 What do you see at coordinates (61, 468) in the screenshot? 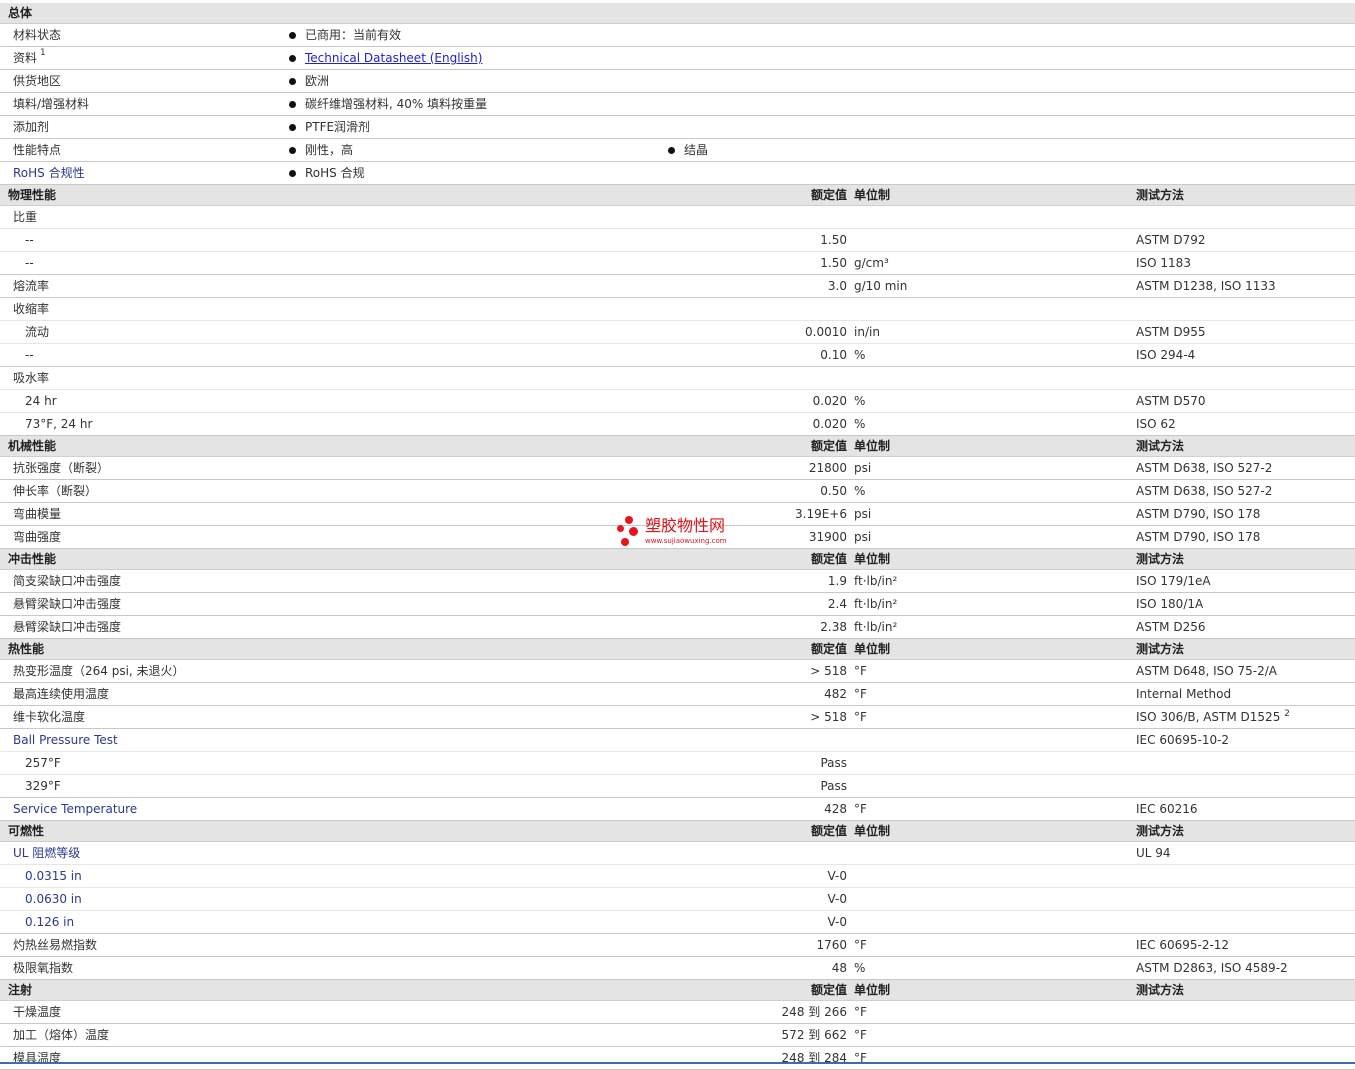
I see `property-label: 抗张强度（断裂）` at bounding box center [61, 468].